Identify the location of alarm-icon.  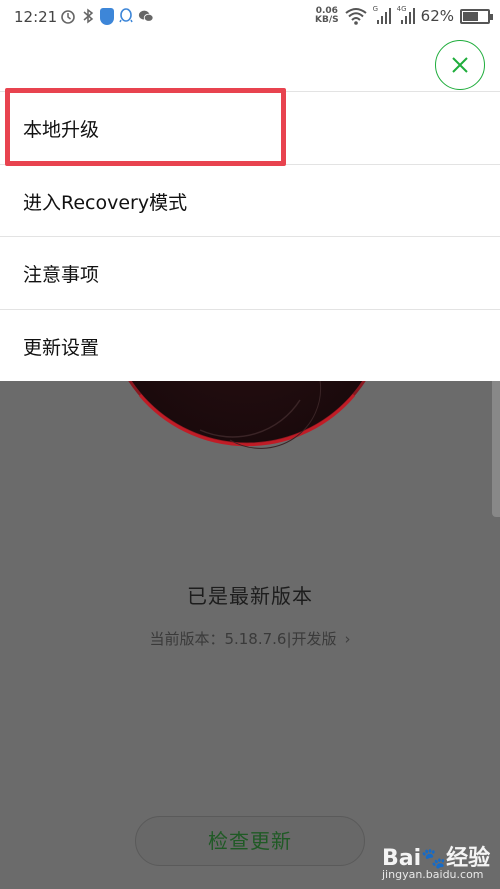
(68, 17).